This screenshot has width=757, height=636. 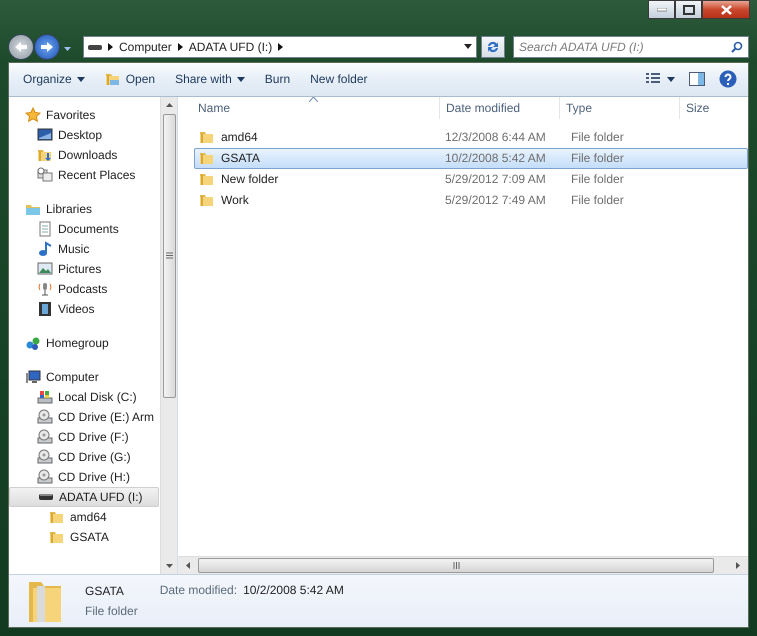 What do you see at coordinates (45, 248) in the screenshot?
I see `music-note-icon` at bounding box center [45, 248].